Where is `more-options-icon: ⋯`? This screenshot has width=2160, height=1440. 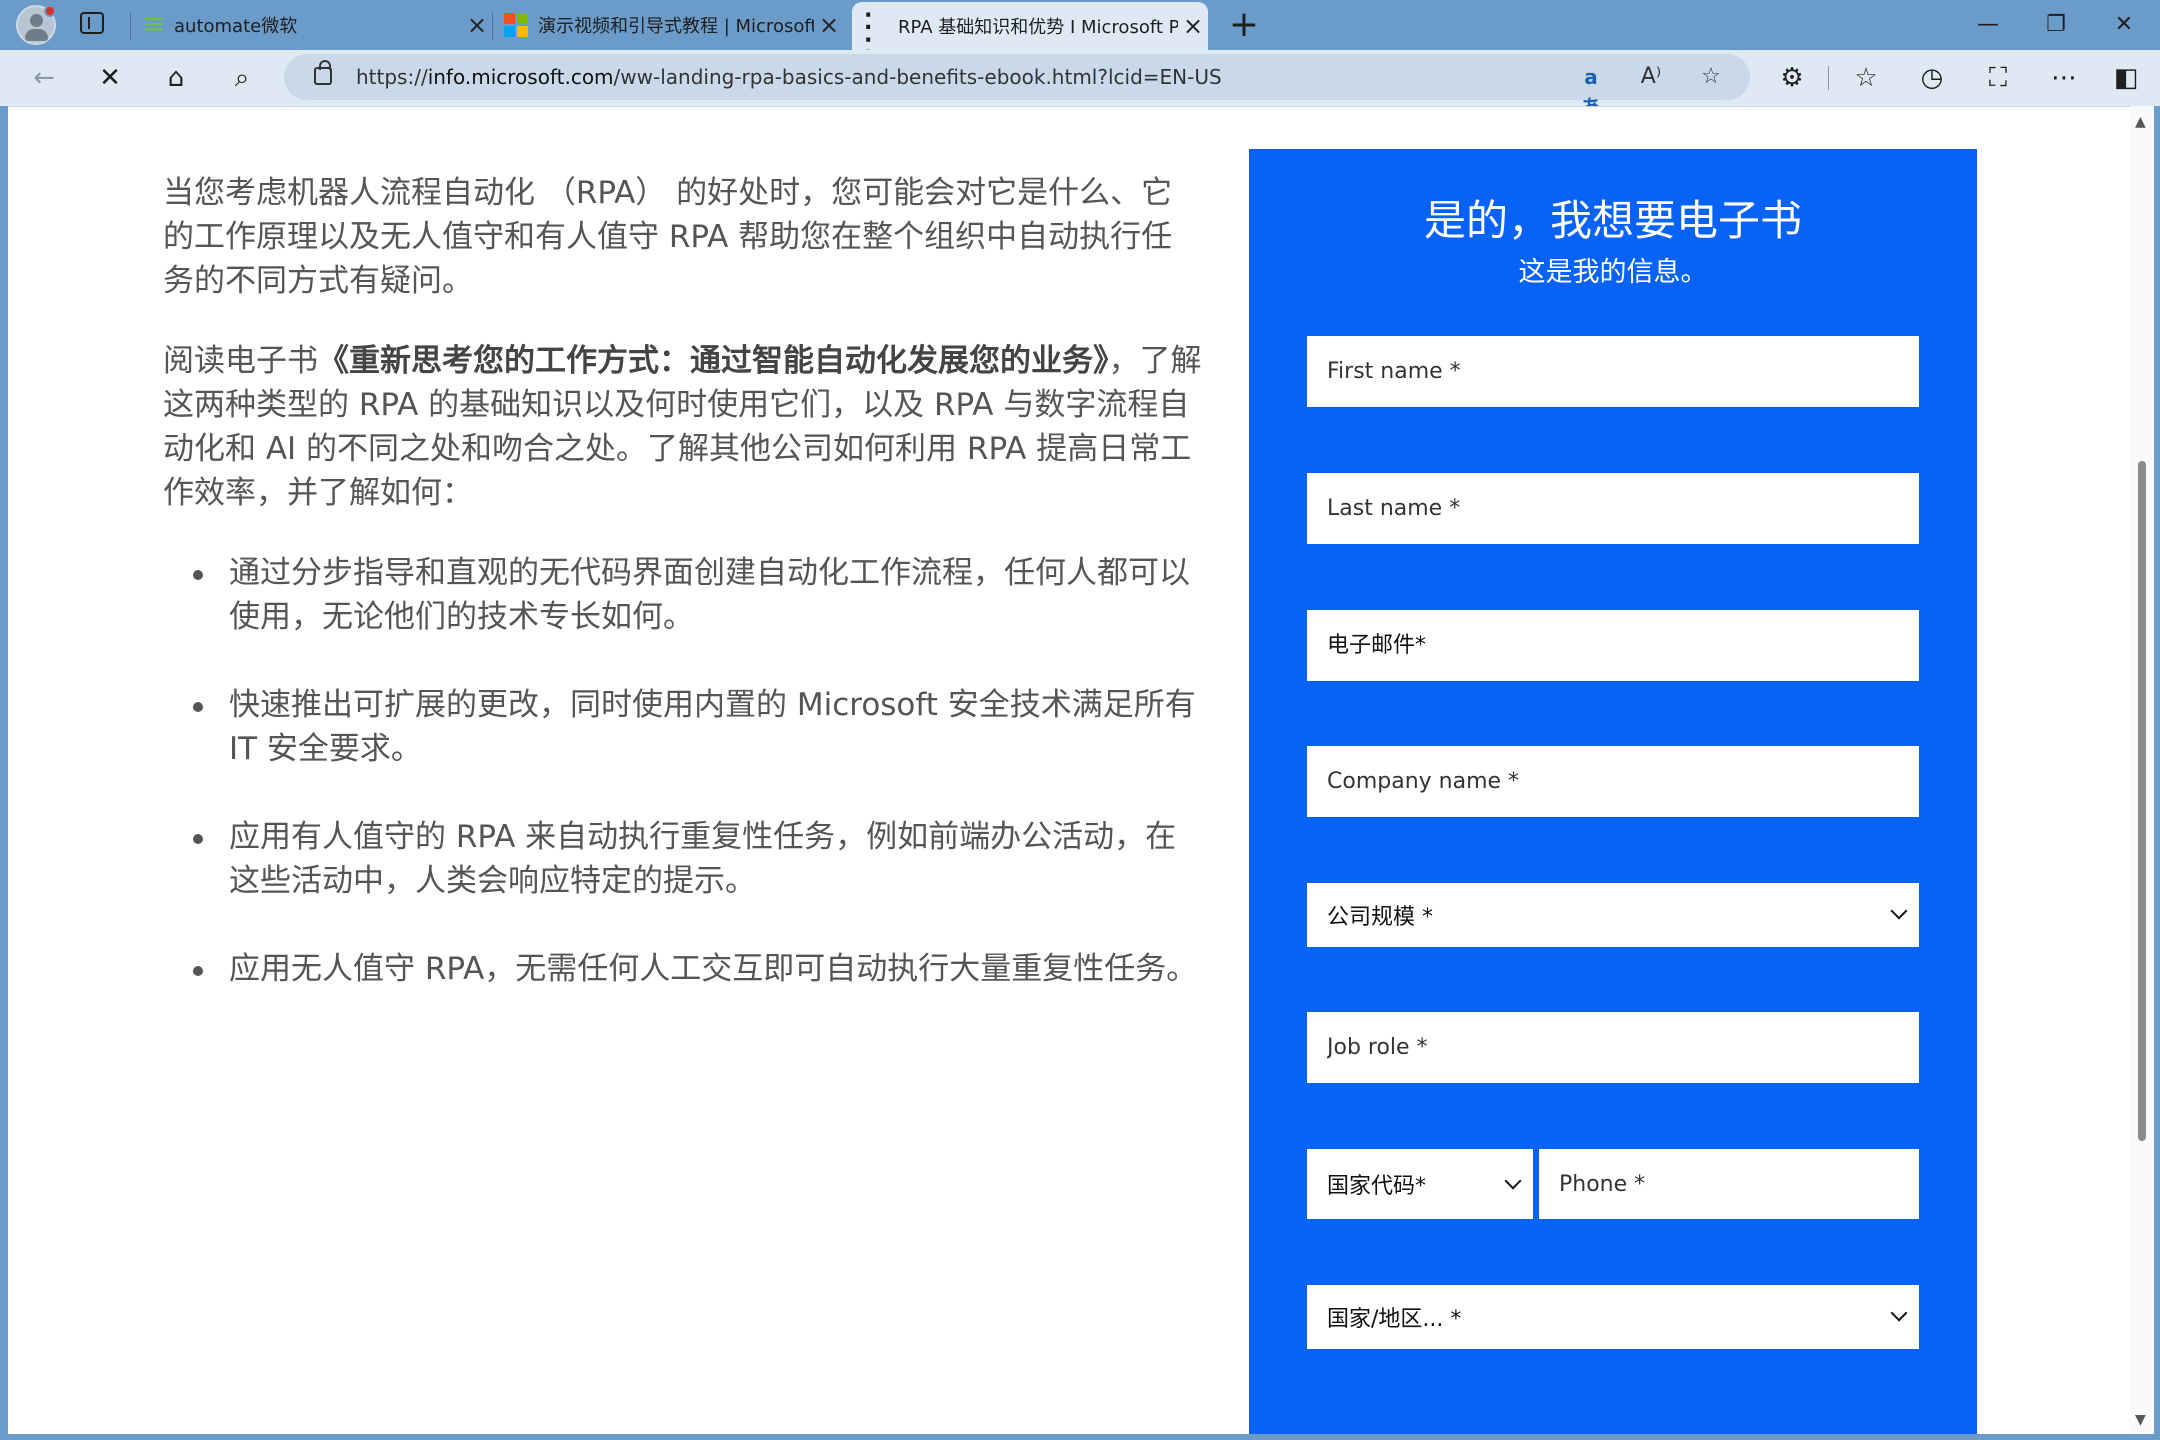 more-options-icon: ⋯ is located at coordinates (2064, 78).